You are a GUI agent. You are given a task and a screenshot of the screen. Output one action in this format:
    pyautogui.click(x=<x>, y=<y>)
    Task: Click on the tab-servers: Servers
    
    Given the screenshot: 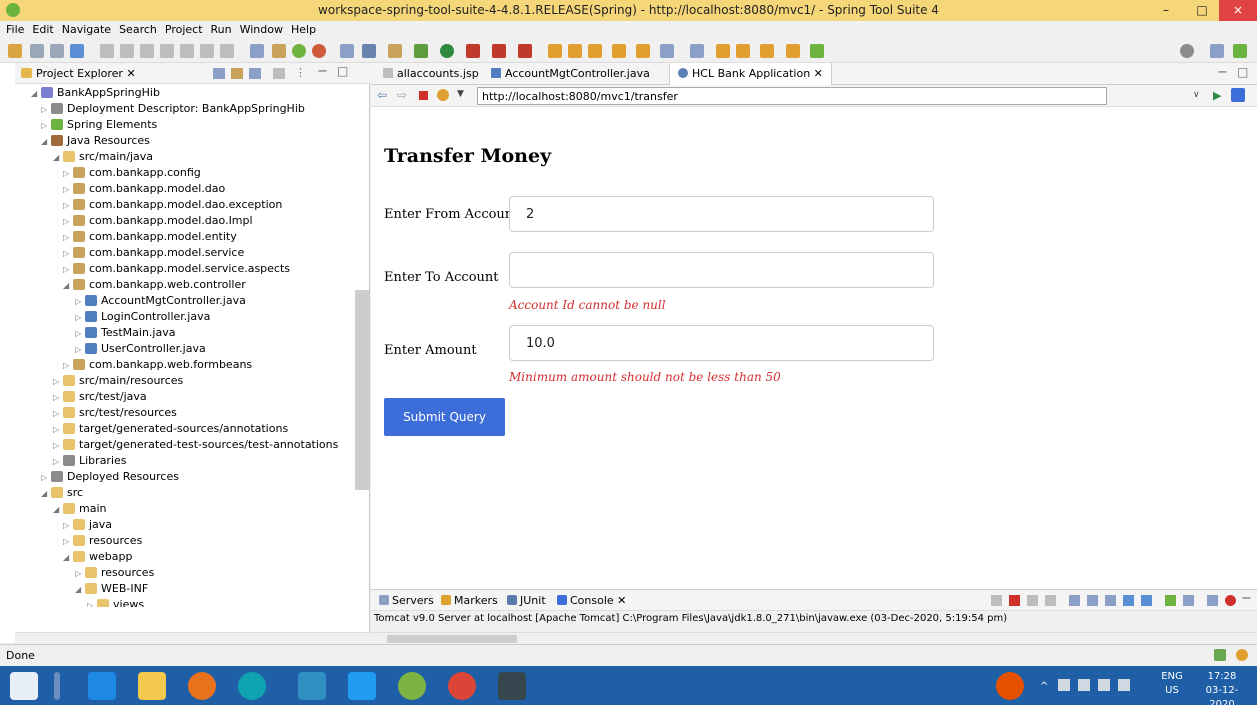 What is the action you would take?
    pyautogui.click(x=406, y=600)
    